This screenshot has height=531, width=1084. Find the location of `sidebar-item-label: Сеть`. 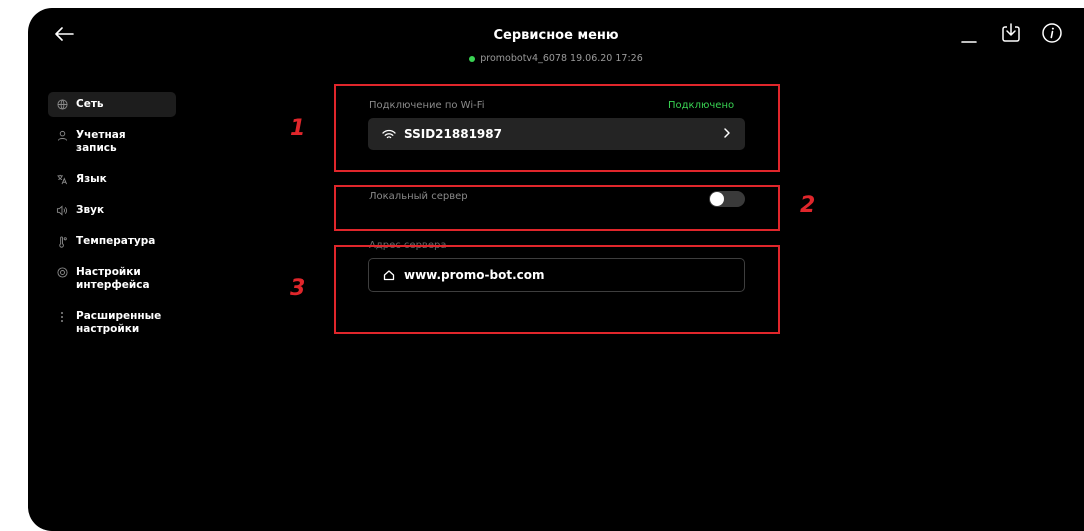

sidebar-item-label: Сеть is located at coordinates (90, 104).